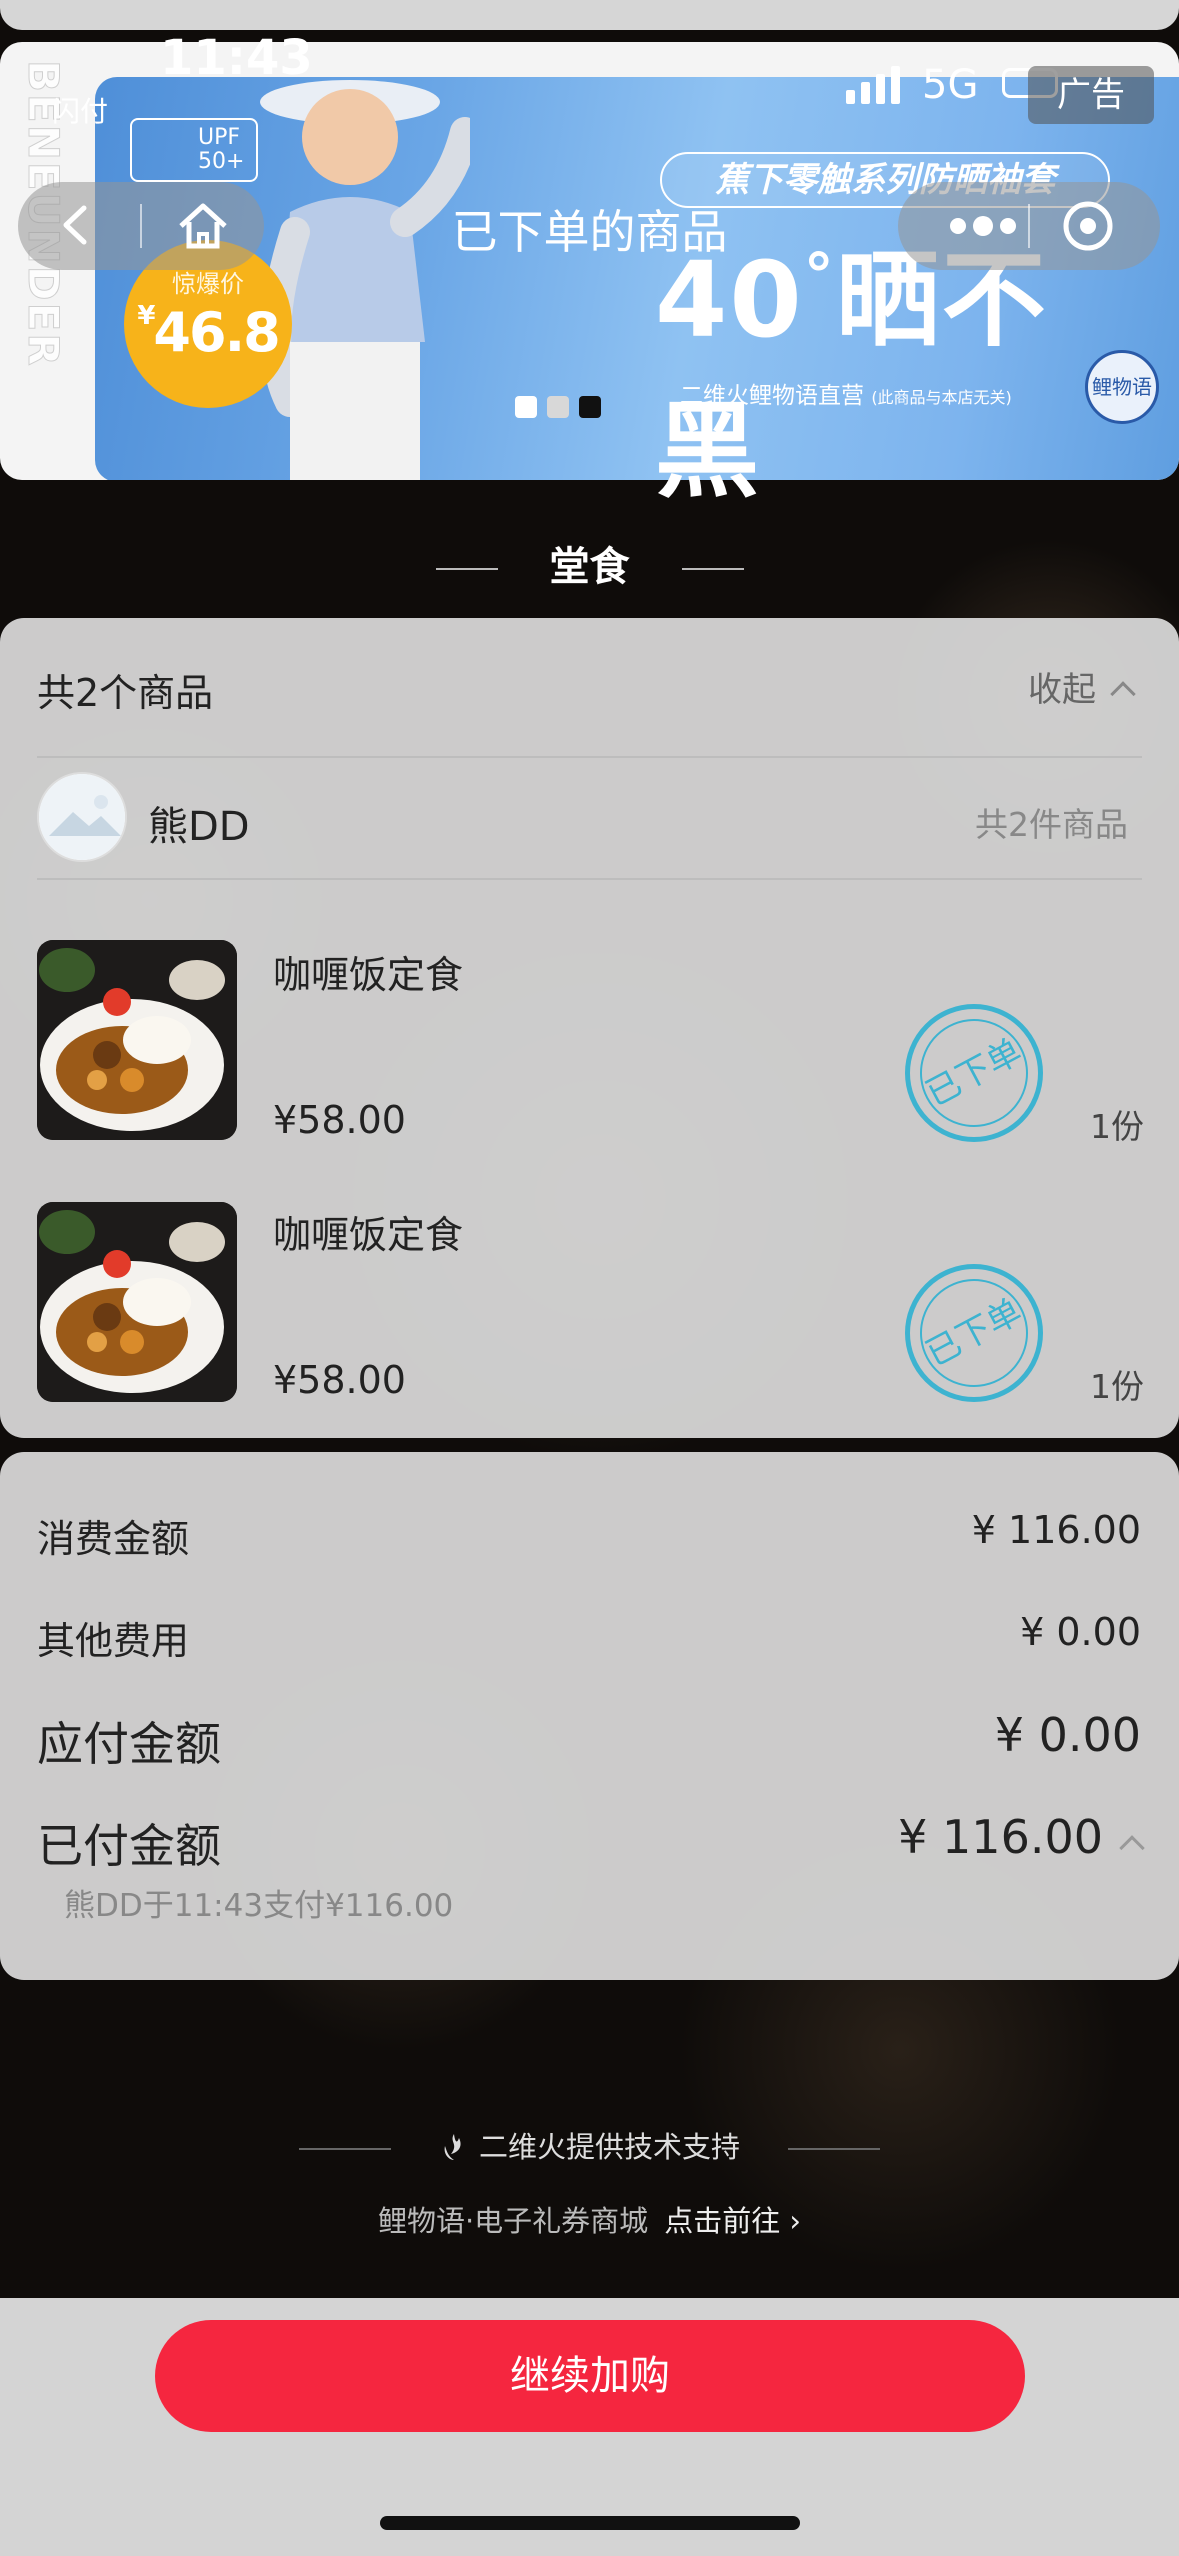 The width and height of the screenshot is (1179, 2556). Describe the element at coordinates (1067, 1735) in the screenshot. I see `pay-value-due: ¥ 0.00` at that location.